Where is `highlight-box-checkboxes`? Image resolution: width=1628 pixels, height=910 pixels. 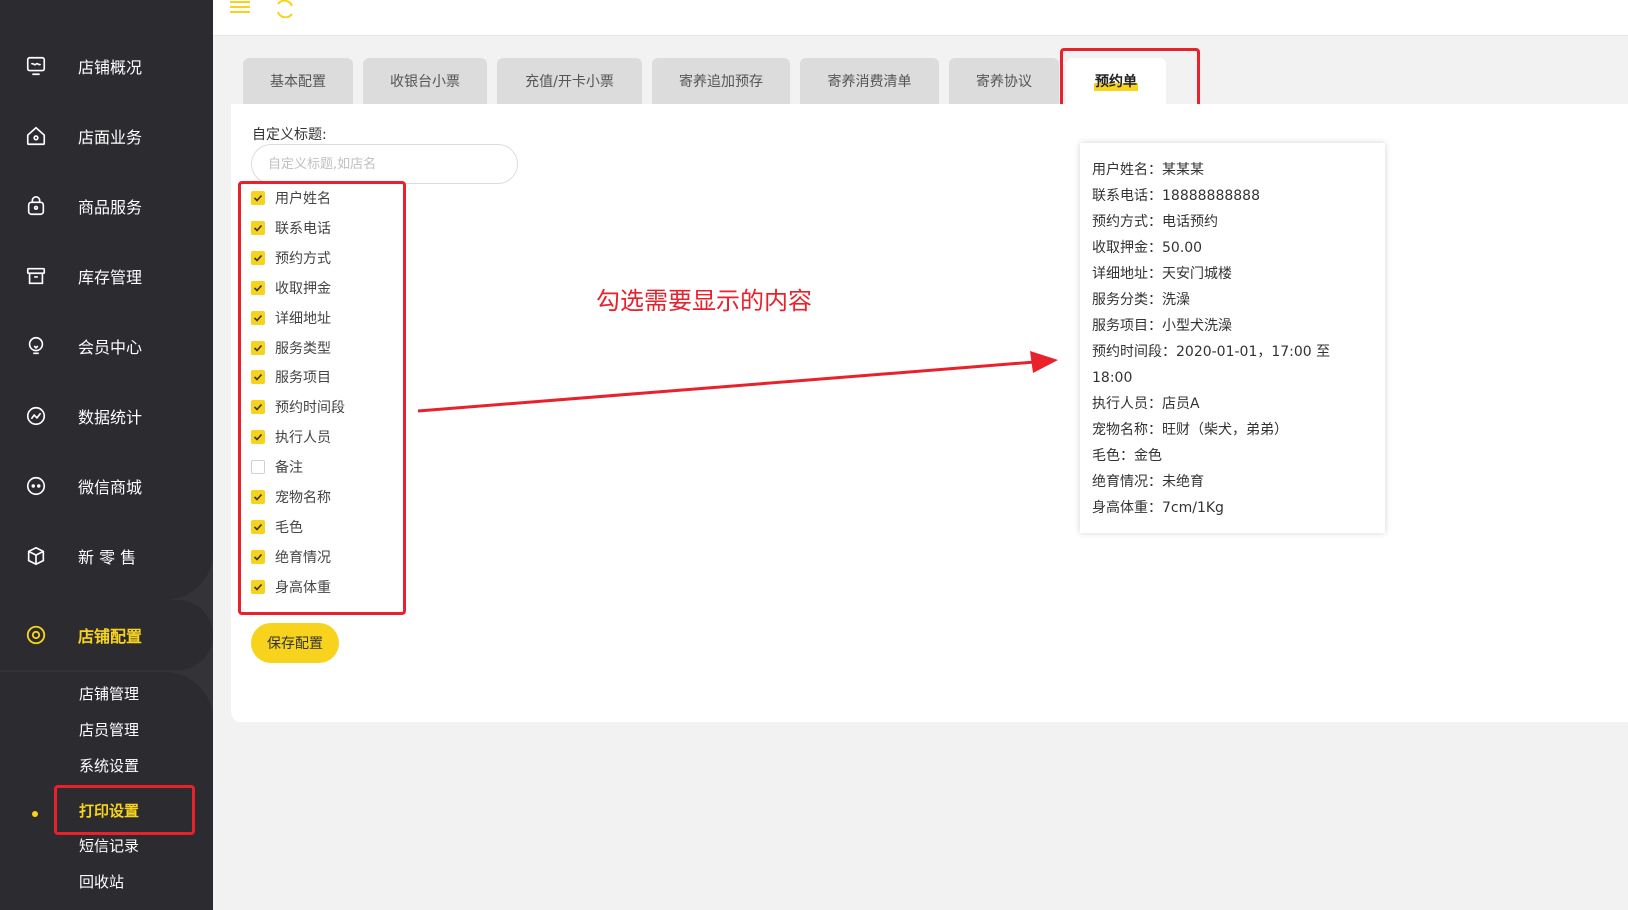 highlight-box-checkboxes is located at coordinates (322, 398).